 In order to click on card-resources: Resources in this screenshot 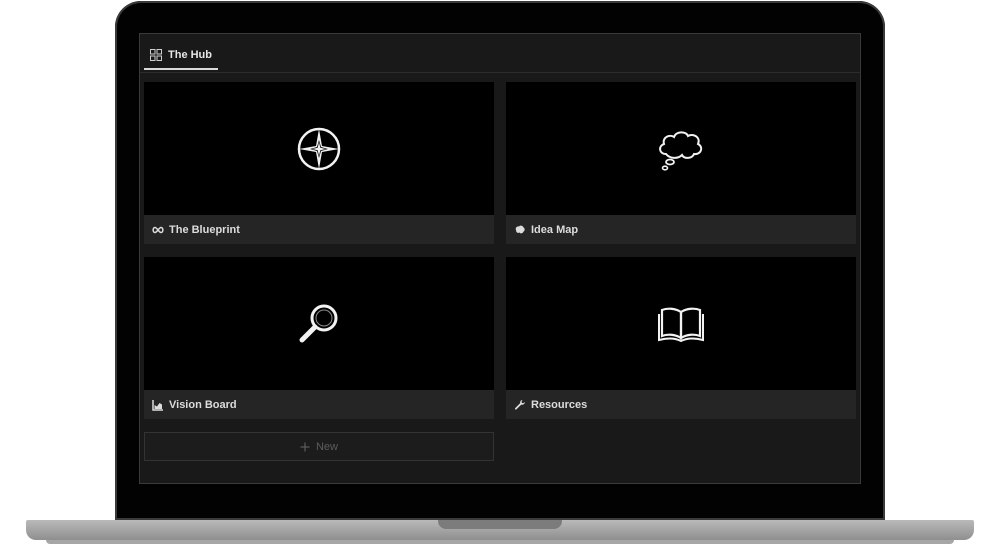, I will do `click(681, 338)`.